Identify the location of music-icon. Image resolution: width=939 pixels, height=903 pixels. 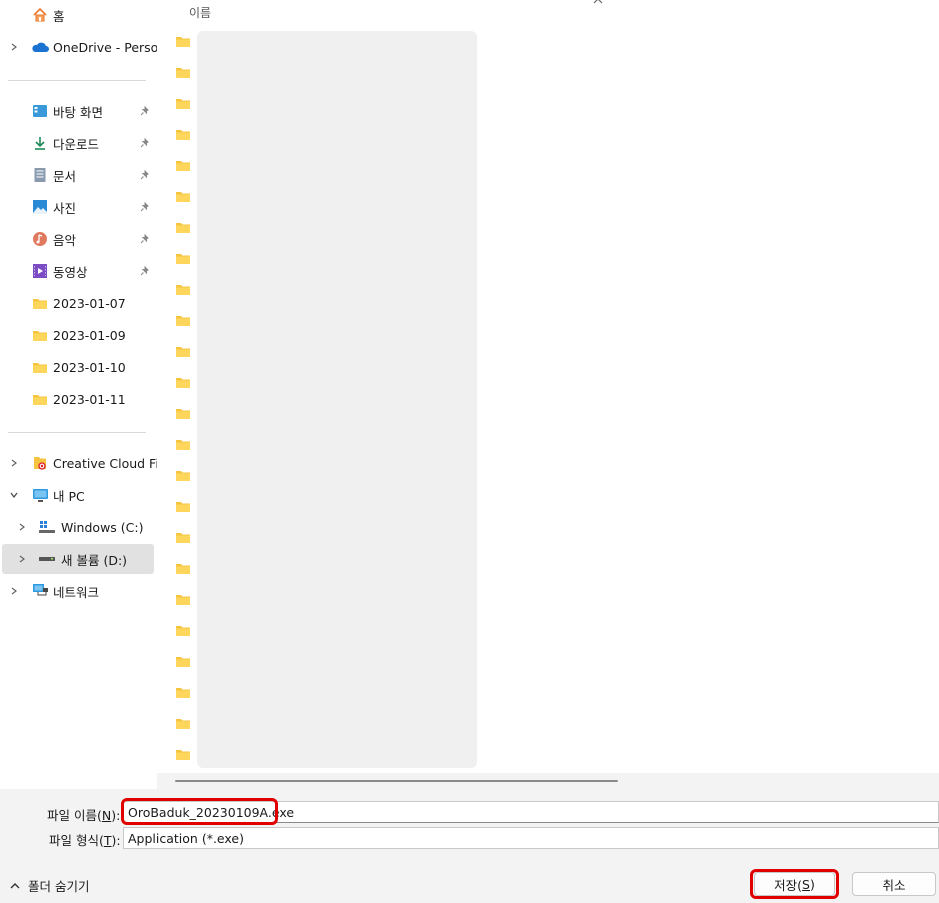
(40, 239).